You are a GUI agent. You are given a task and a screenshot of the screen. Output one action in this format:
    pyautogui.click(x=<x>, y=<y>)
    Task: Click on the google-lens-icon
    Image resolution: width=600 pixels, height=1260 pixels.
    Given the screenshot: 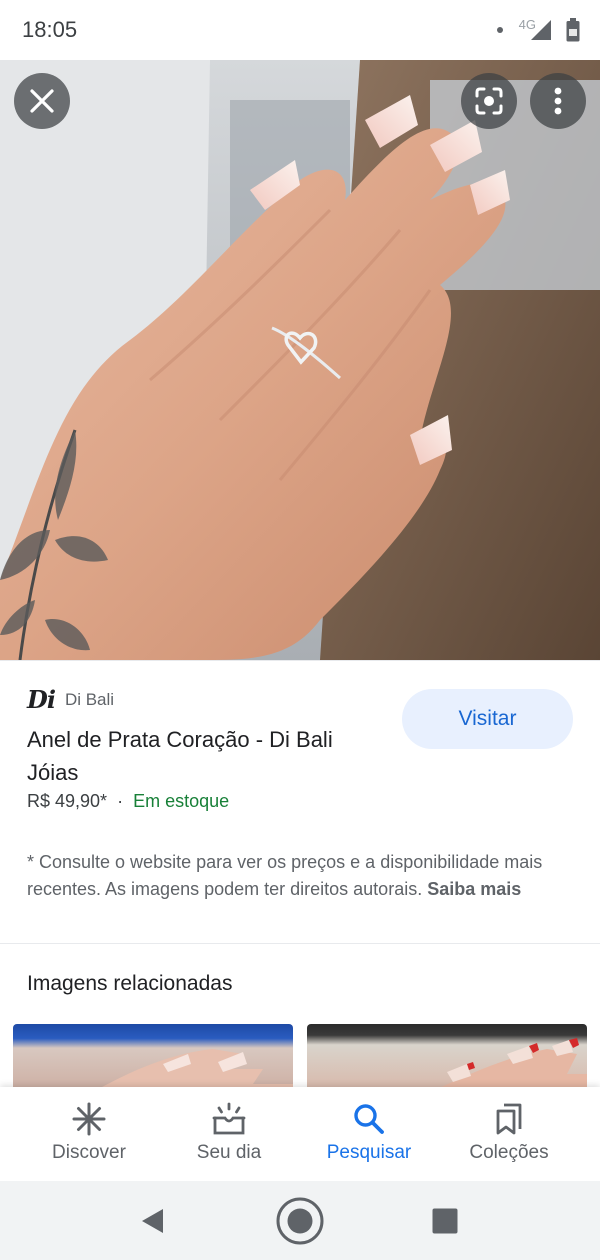 What is the action you would take?
    pyautogui.click(x=489, y=101)
    